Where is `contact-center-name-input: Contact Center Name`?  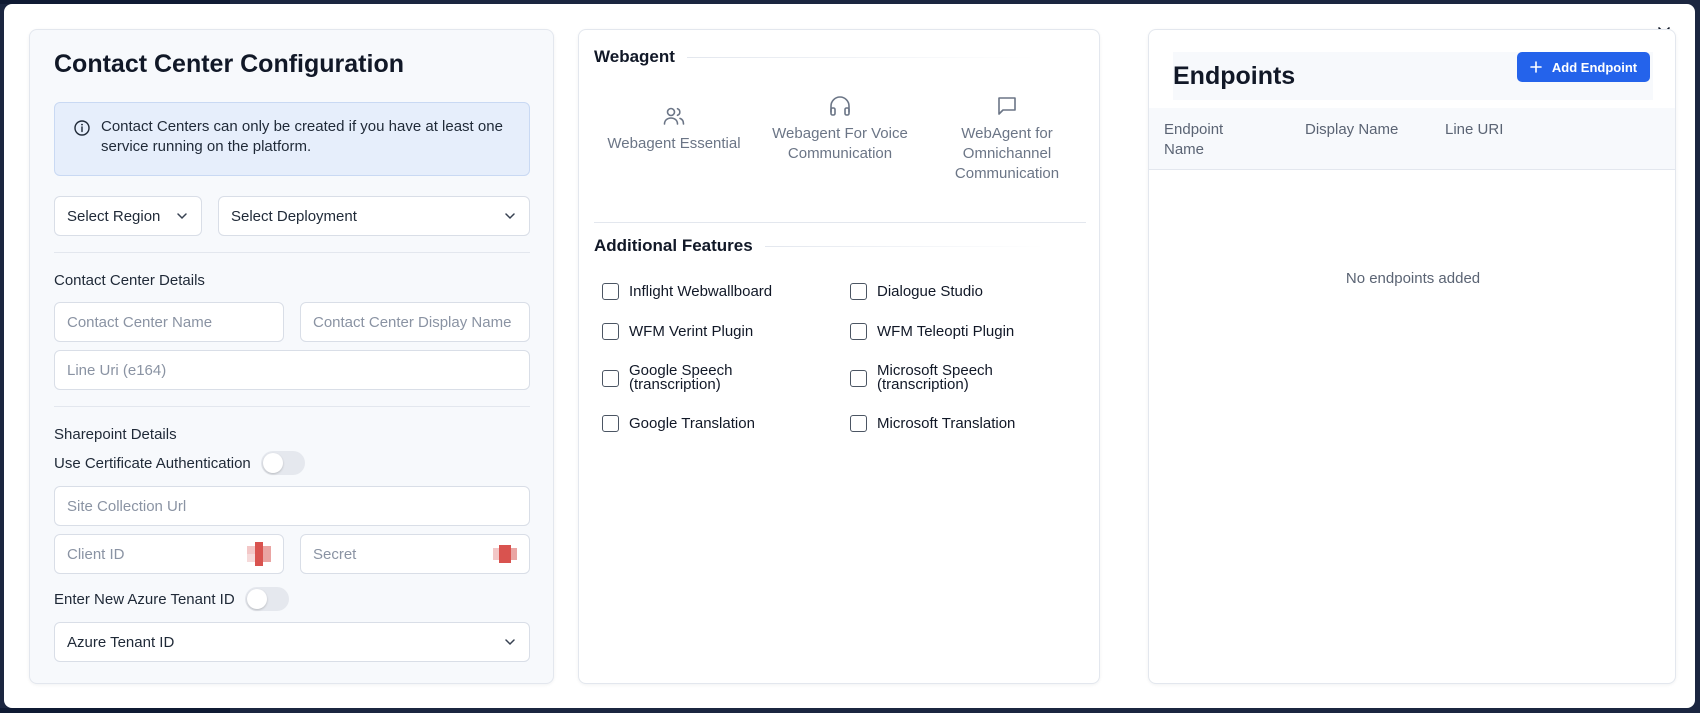
contact-center-name-input: Contact Center Name is located at coordinates (169, 322).